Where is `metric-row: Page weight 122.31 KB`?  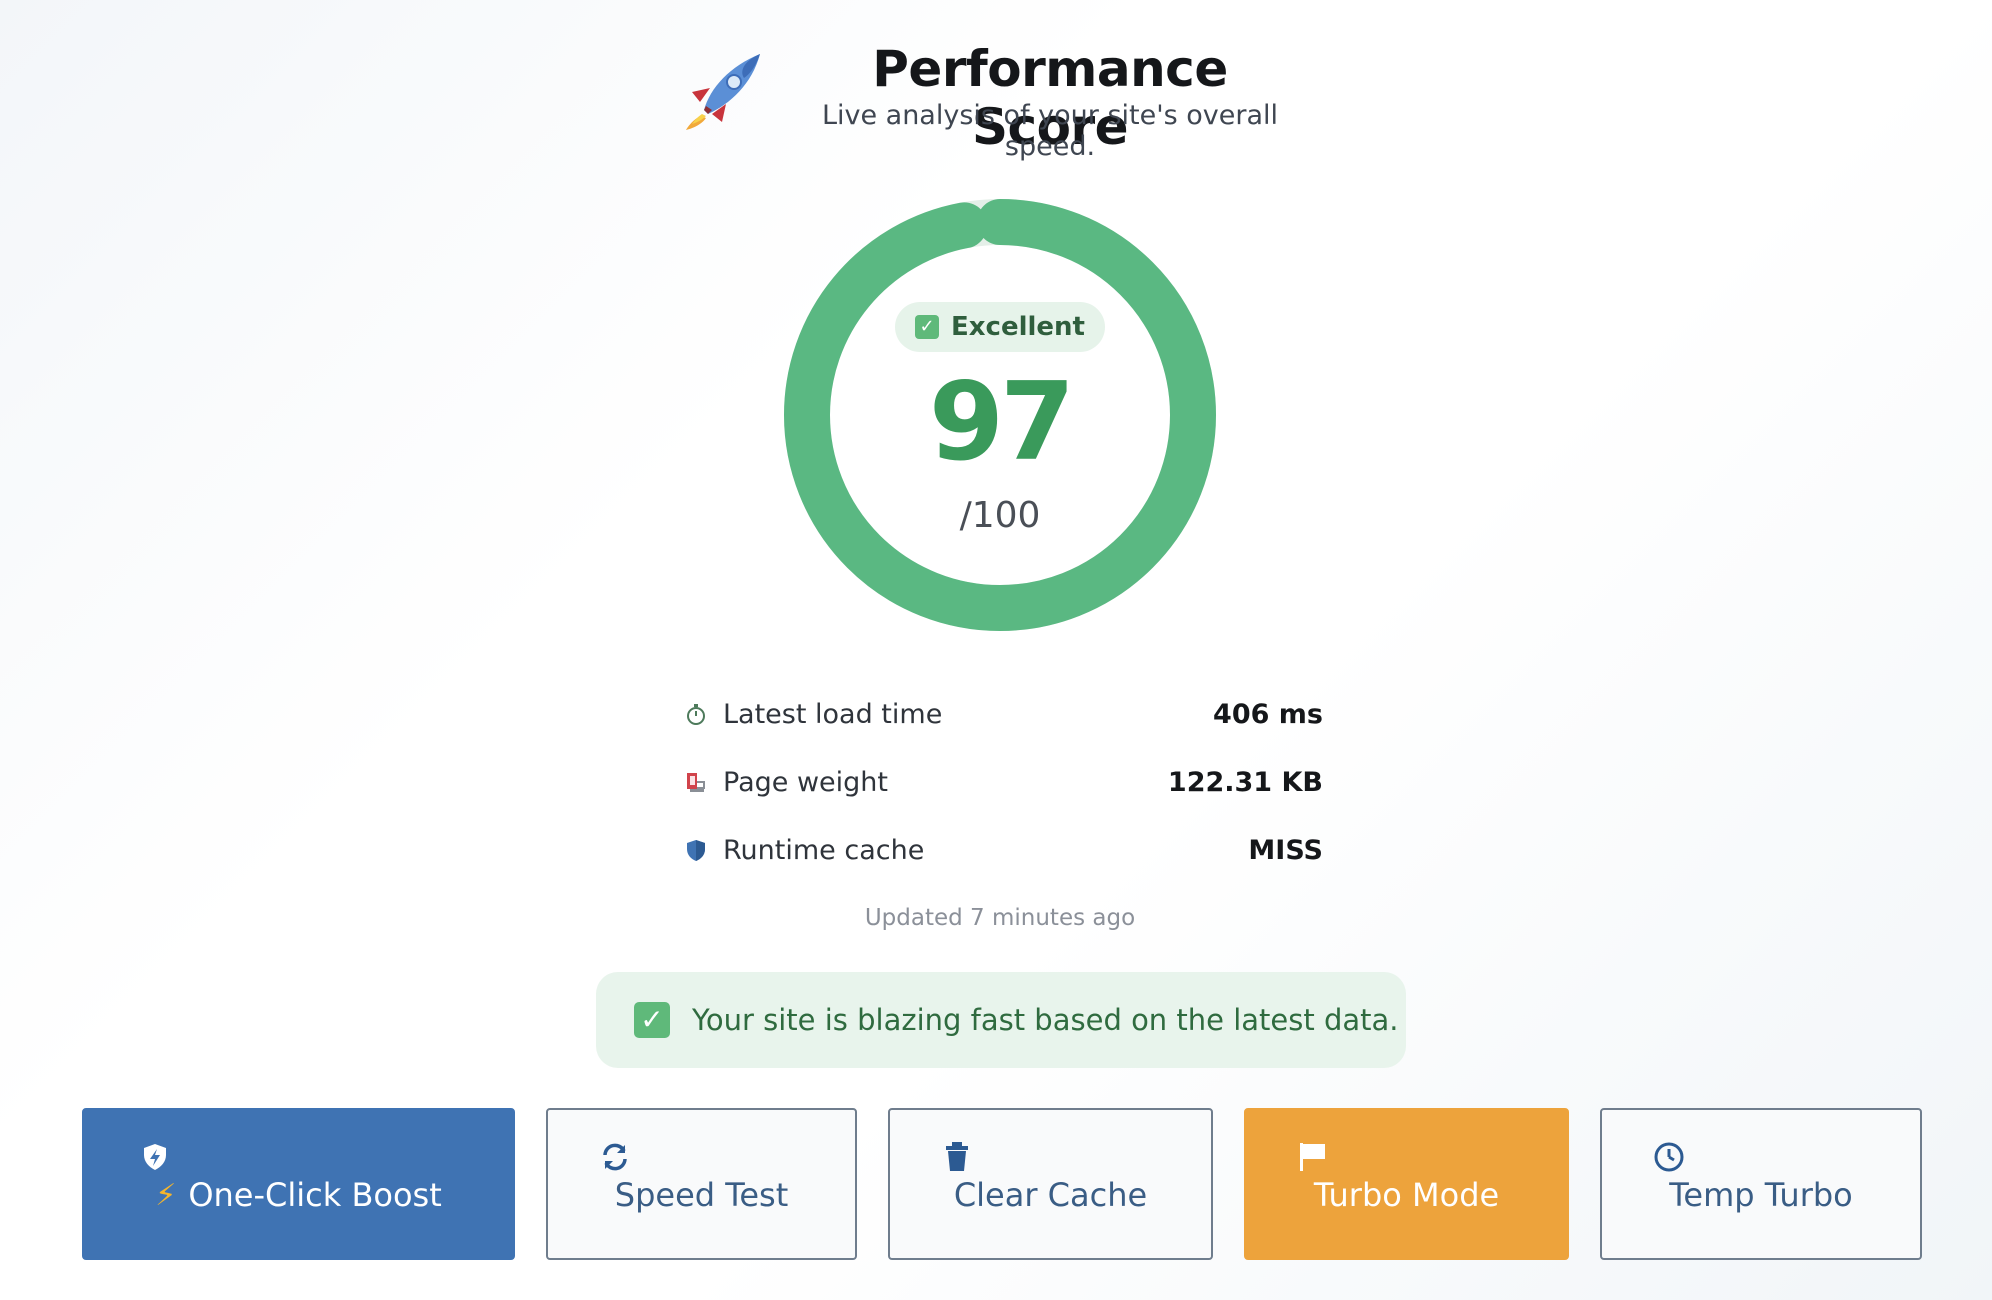
metric-row: Page weight 122.31 KB is located at coordinates (1003, 782).